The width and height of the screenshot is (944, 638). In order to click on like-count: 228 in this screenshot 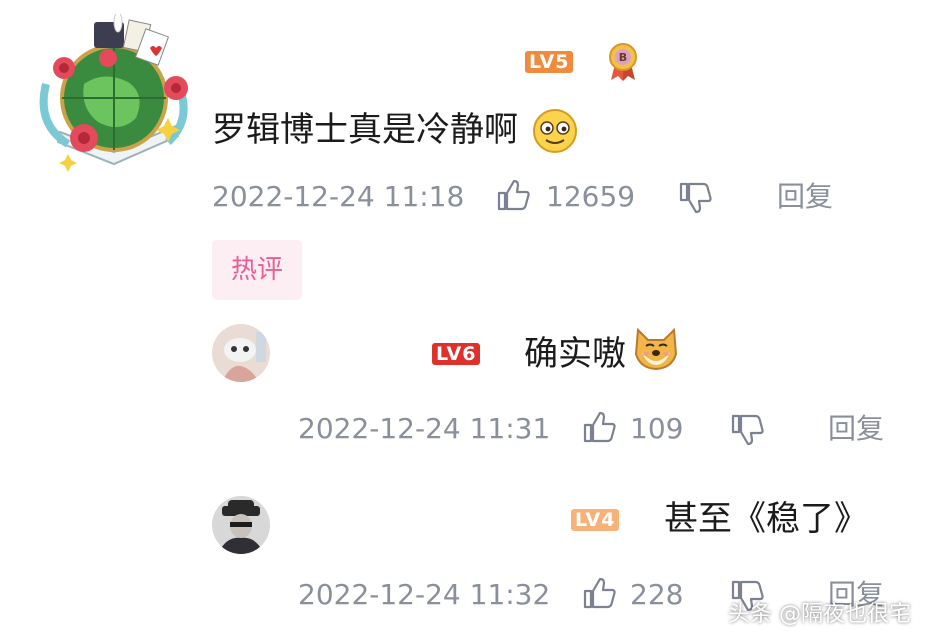, I will do `click(657, 594)`.